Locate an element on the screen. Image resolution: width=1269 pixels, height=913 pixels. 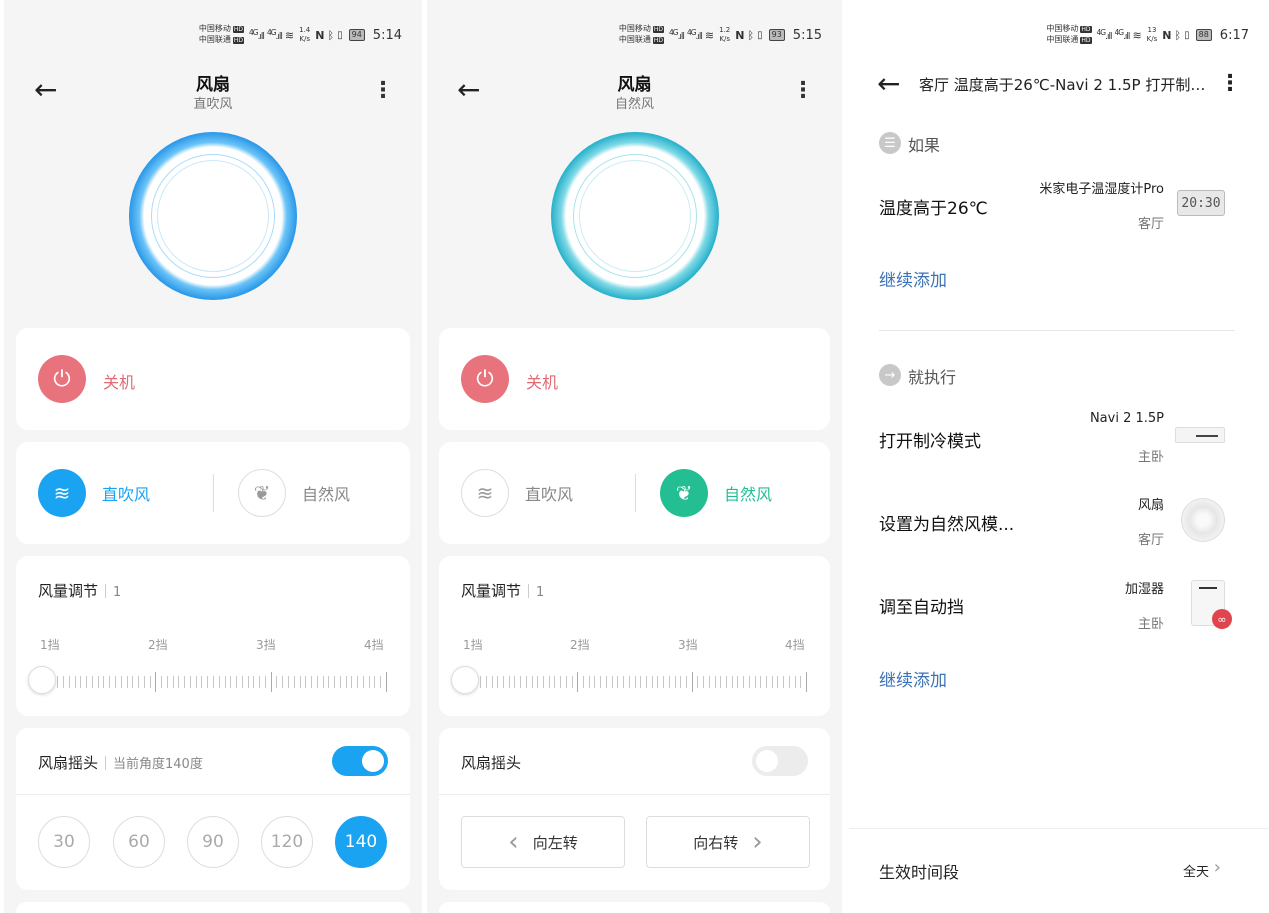
chevron-left-icon: ‹ is located at coordinates (513, 842).